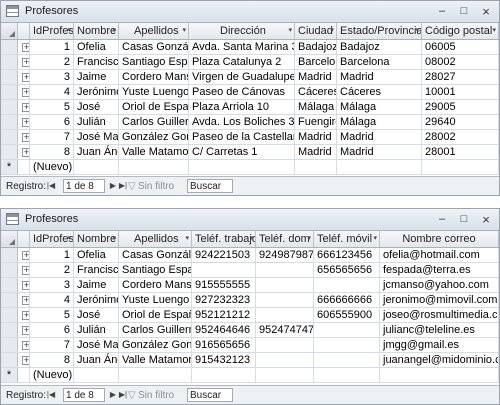 The width and height of the screenshot is (500, 405). I want to click on column-header-codigo-postal: Código postal ▾, so click(460, 31).